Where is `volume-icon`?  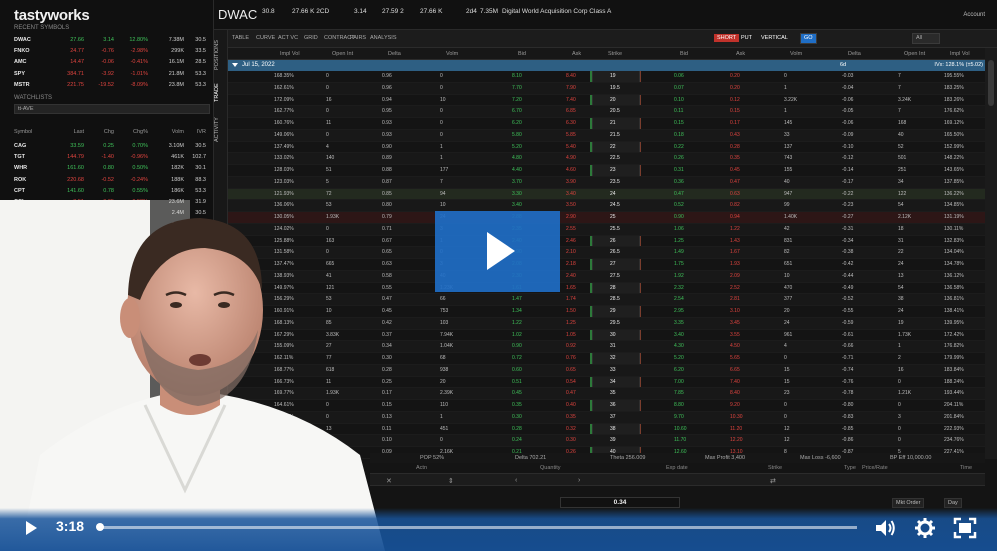 volume-icon is located at coordinates (885, 528).